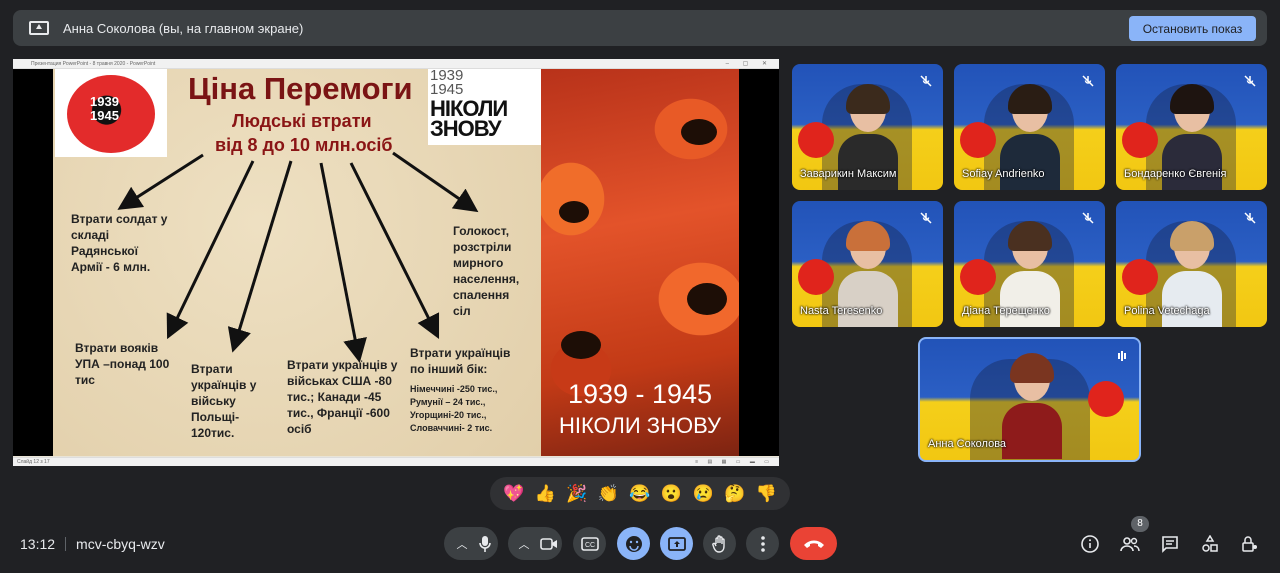 Image resolution: width=1280 pixels, height=573 pixels. What do you see at coordinates (38, 544) in the screenshot?
I see `meeting-time: 13:12` at bounding box center [38, 544].